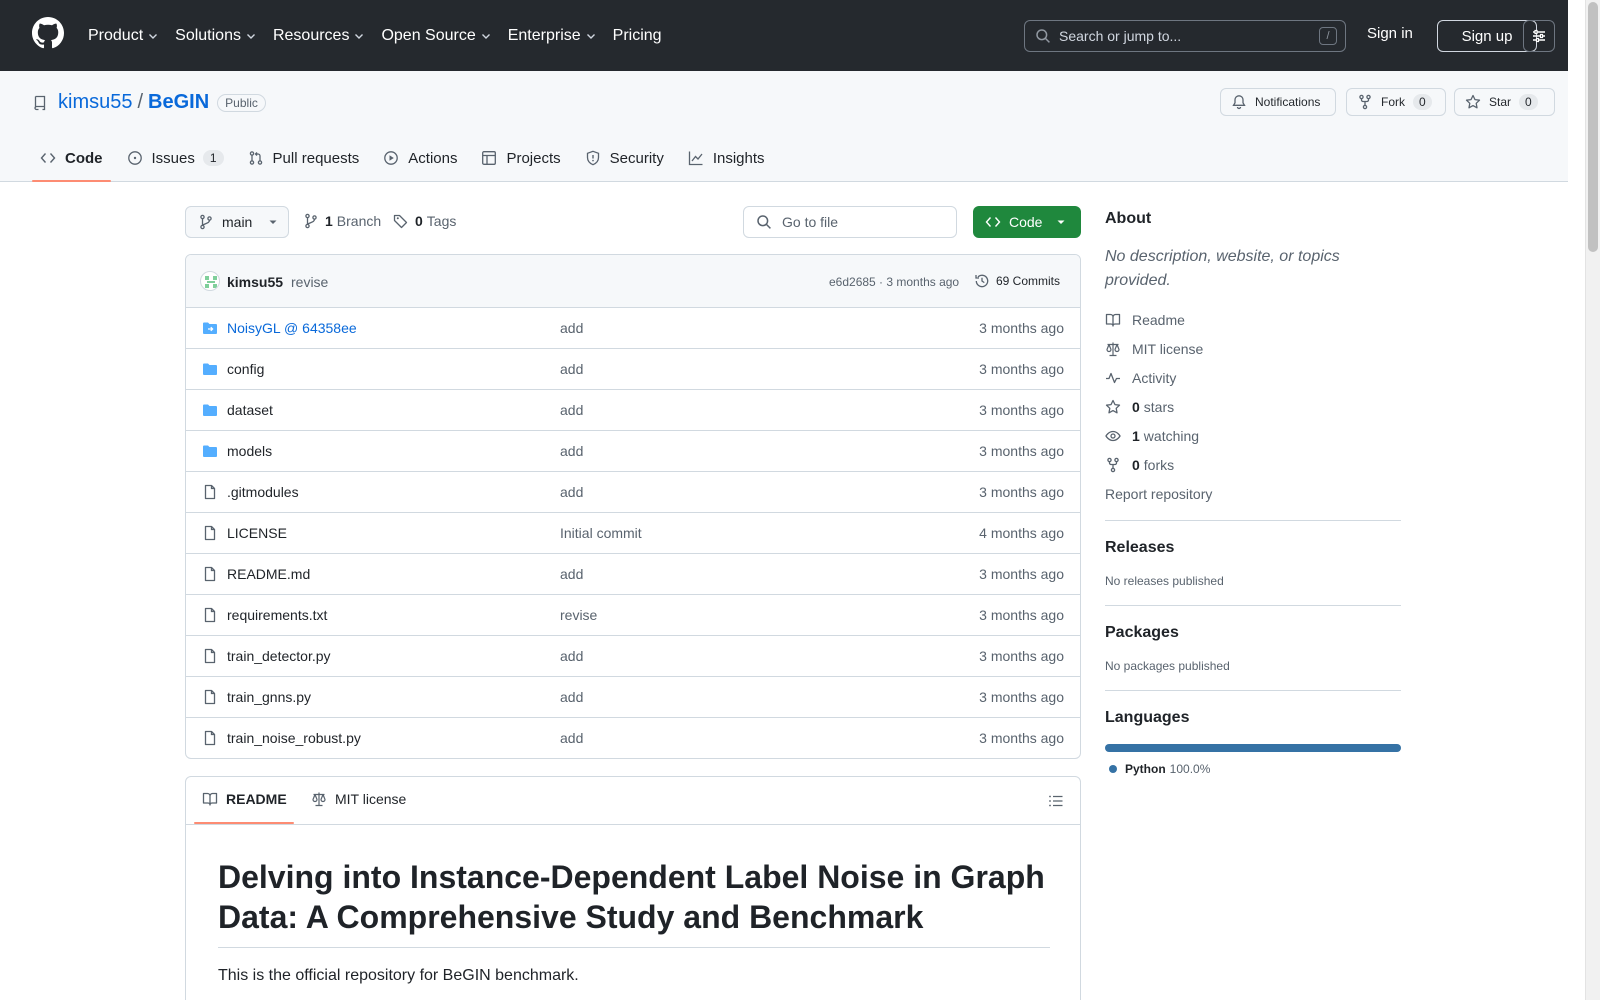 This screenshot has width=1600, height=1000. I want to click on language-color-dot, so click(1113, 769).